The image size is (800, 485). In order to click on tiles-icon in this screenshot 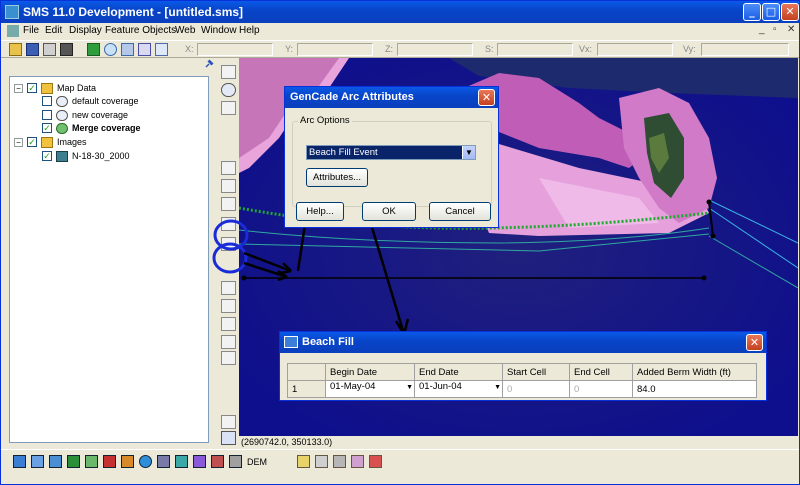, I will do `click(91, 461)`.